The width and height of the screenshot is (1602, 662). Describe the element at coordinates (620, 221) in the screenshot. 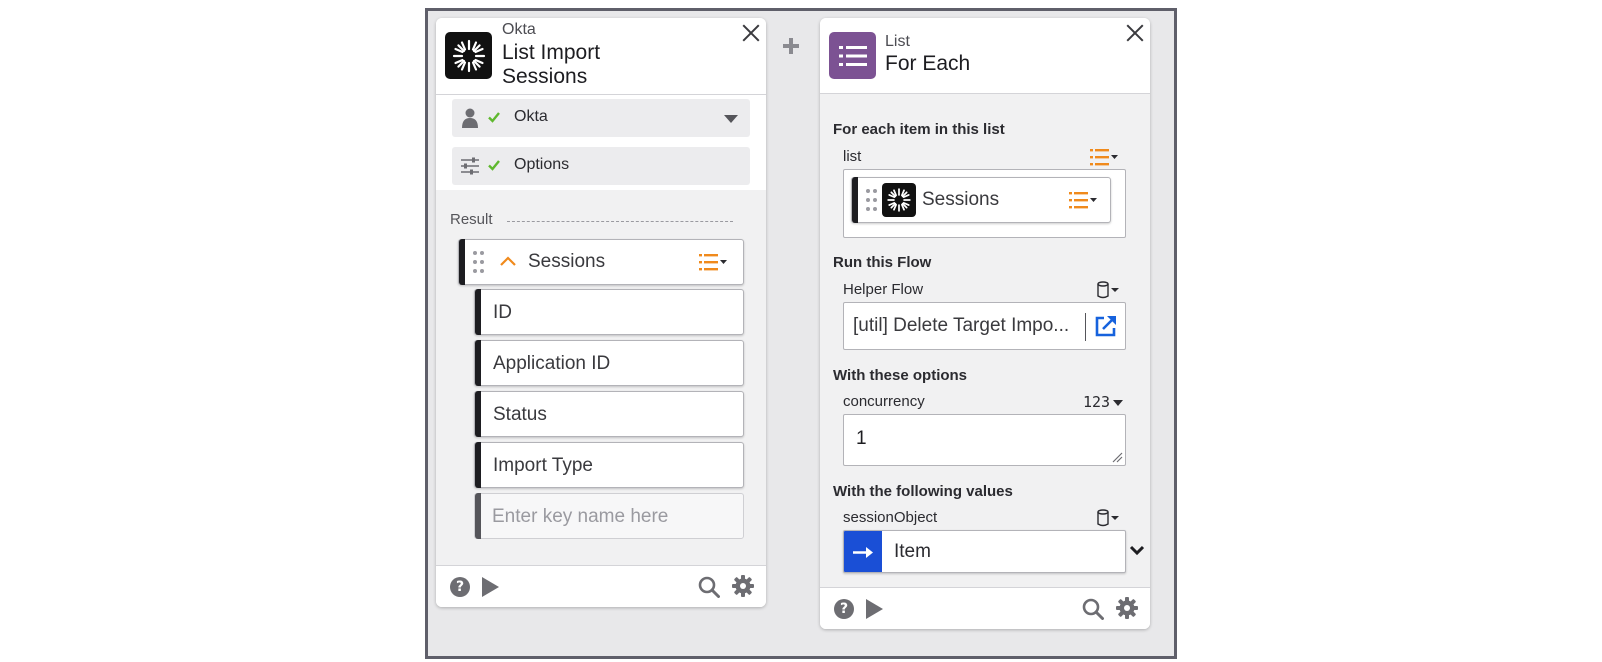

I see `result-divider` at that location.